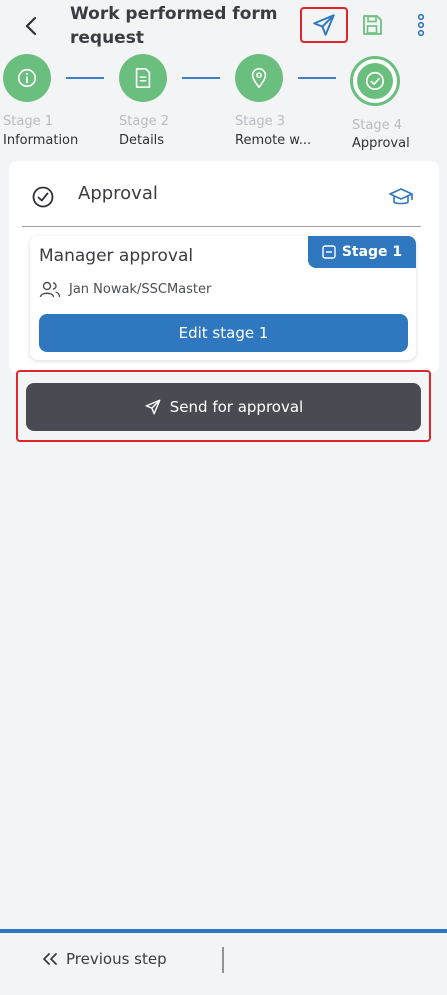 Image resolution: width=447 pixels, height=995 pixels. What do you see at coordinates (140, 289) in the screenshot?
I see `approver-name: Jan Nowak/SSCMaster` at bounding box center [140, 289].